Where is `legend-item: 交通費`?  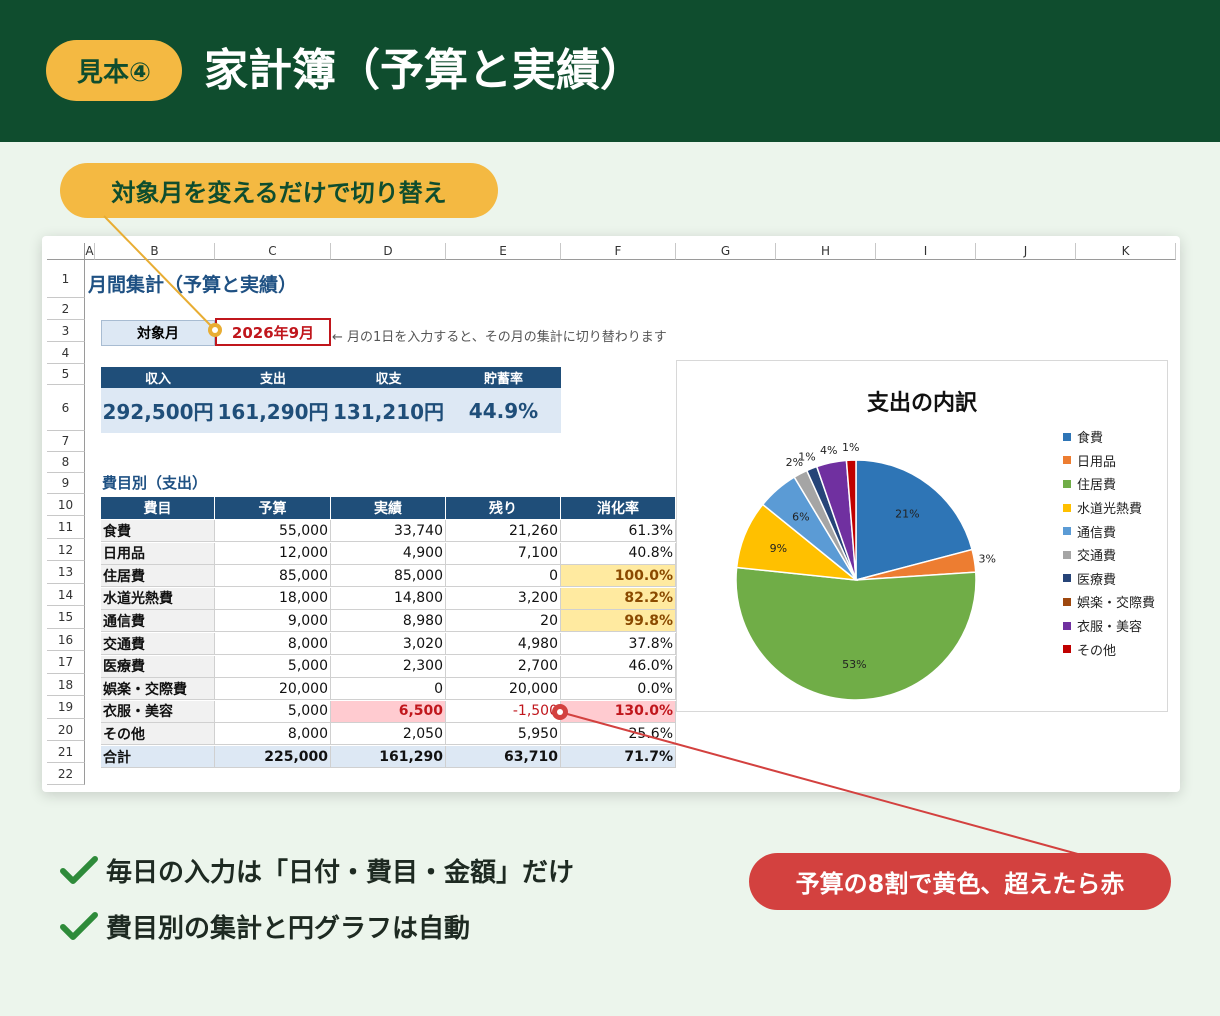
legend-item: 交通費 is located at coordinates (1109, 555).